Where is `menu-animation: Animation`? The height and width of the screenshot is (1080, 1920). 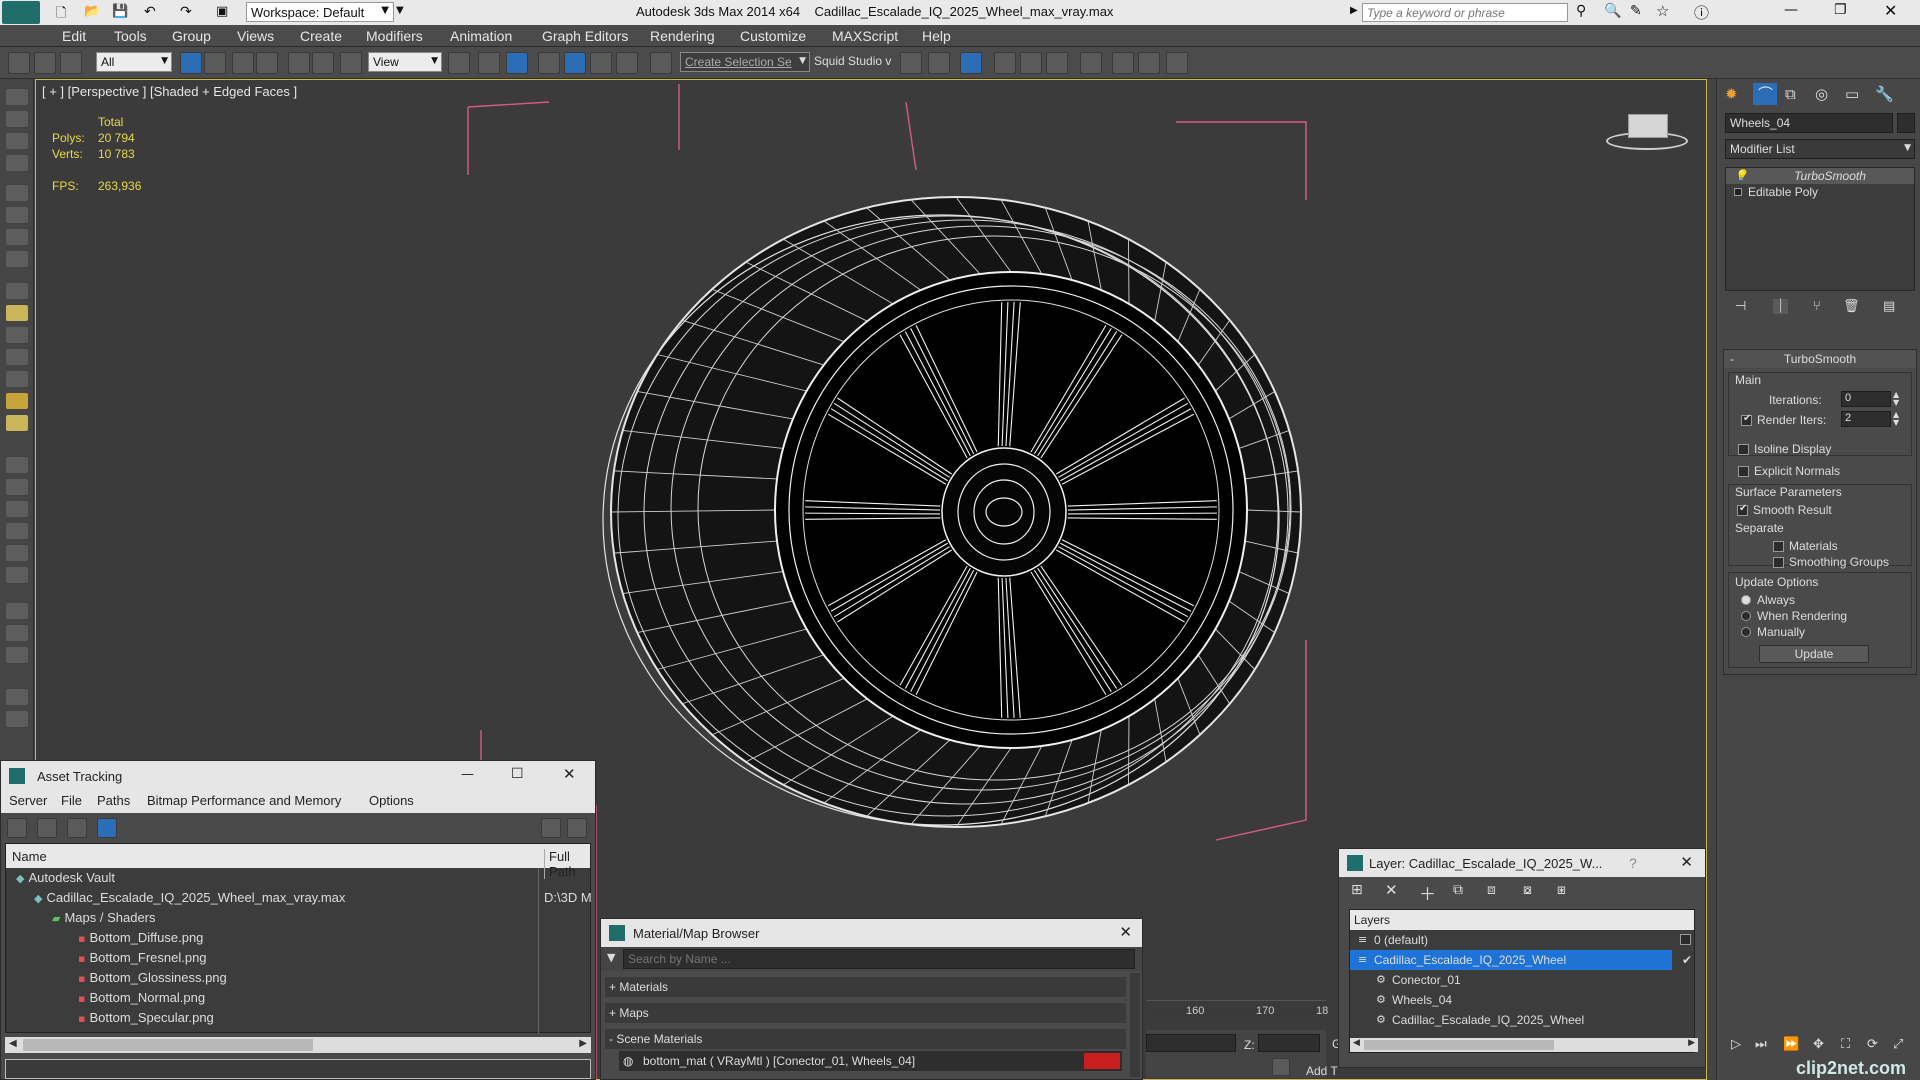
menu-animation: Animation is located at coordinates (481, 36).